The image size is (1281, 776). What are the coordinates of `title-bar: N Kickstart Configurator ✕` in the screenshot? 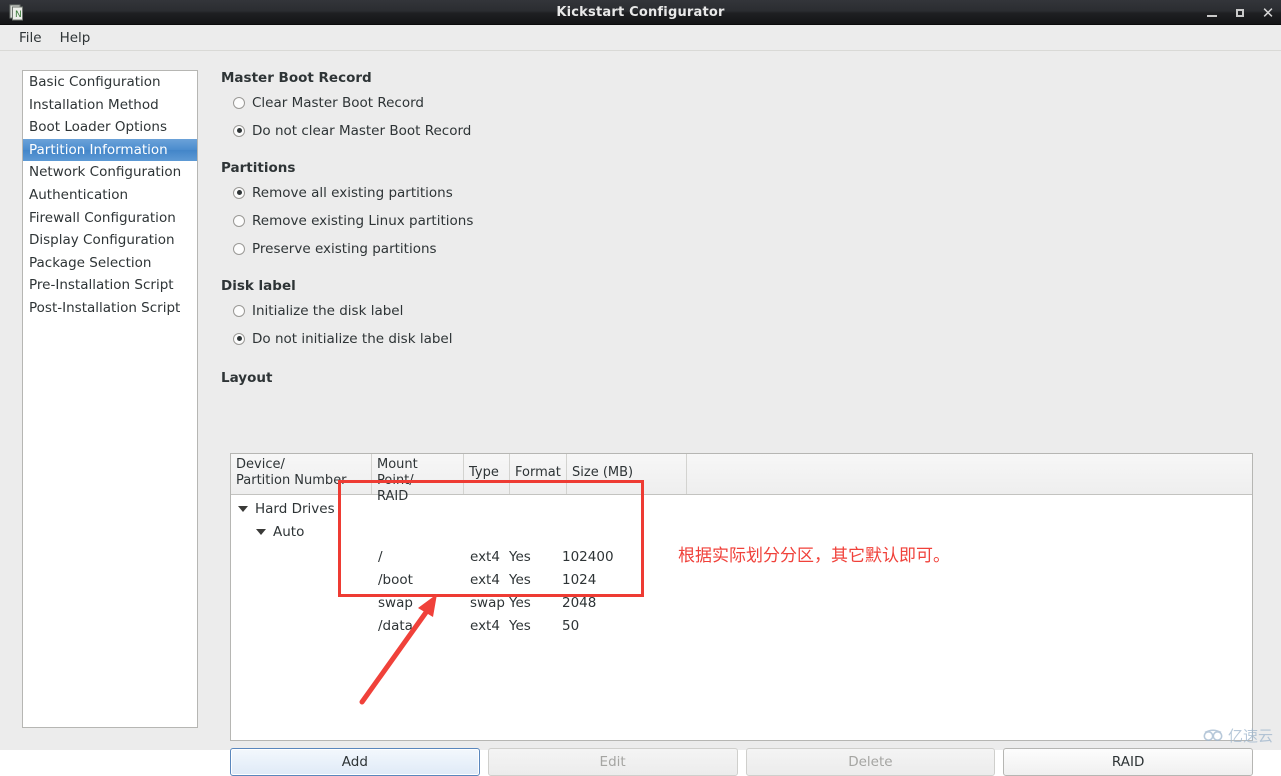 It's located at (640, 12).